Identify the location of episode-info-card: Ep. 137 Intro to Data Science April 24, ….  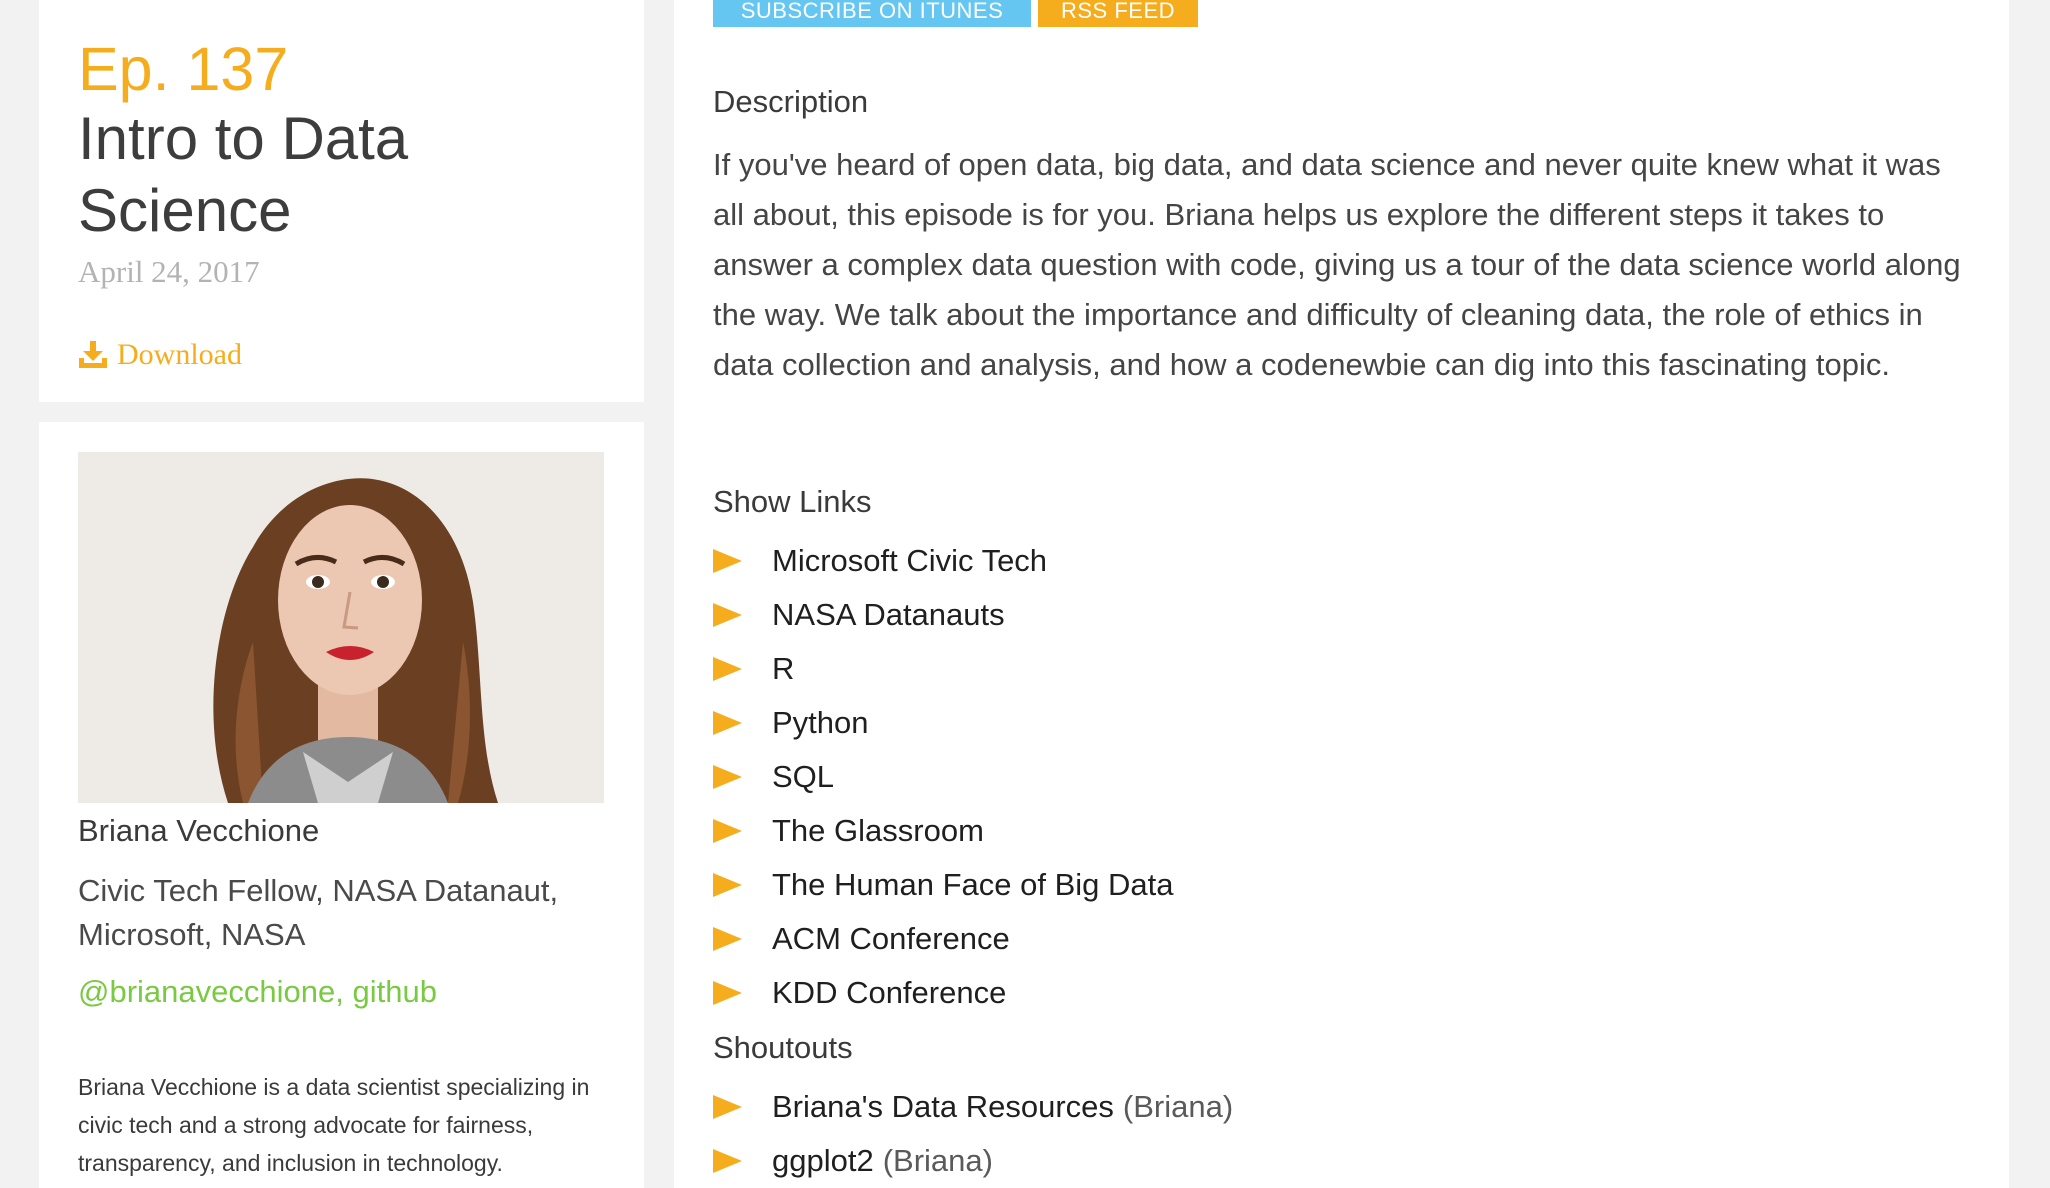
(341, 201).